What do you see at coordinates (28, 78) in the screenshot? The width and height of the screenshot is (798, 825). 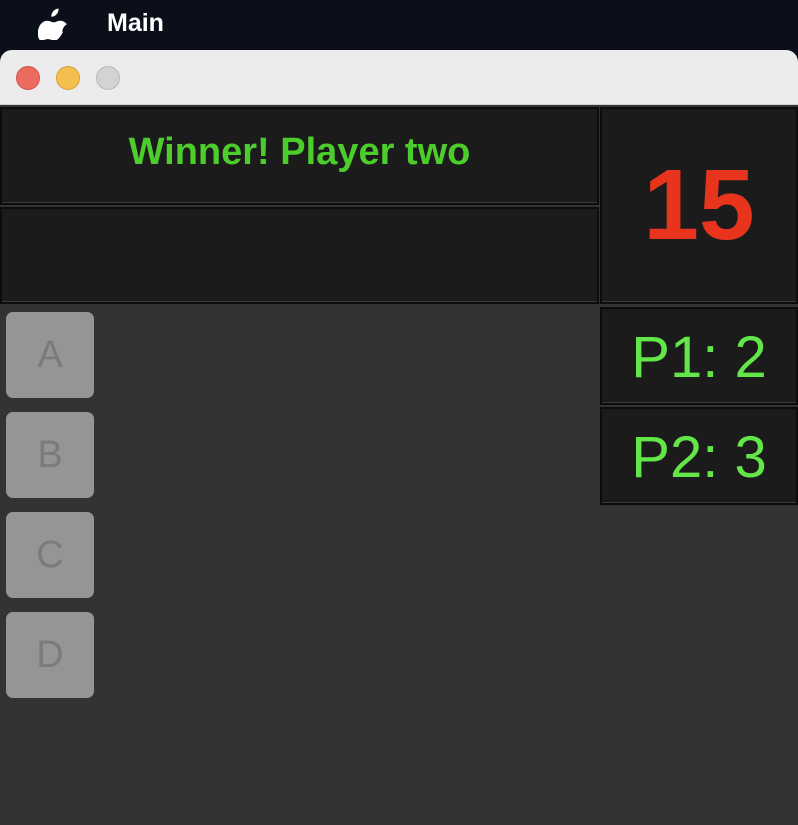 I see `close-button` at bounding box center [28, 78].